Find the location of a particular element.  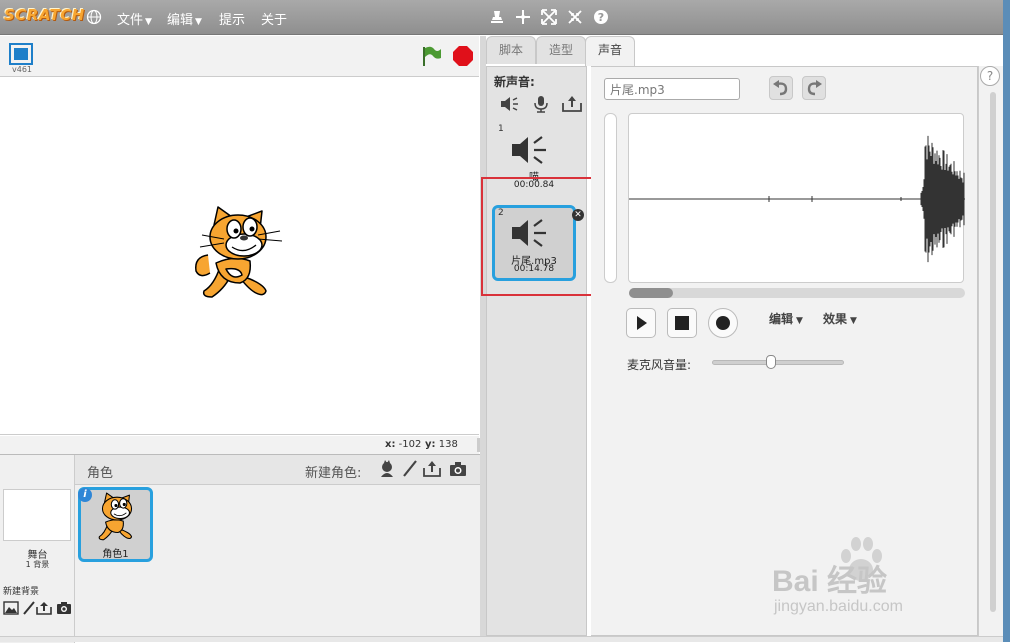

new-sprite-label: 新建角色: is located at coordinates (333, 473).